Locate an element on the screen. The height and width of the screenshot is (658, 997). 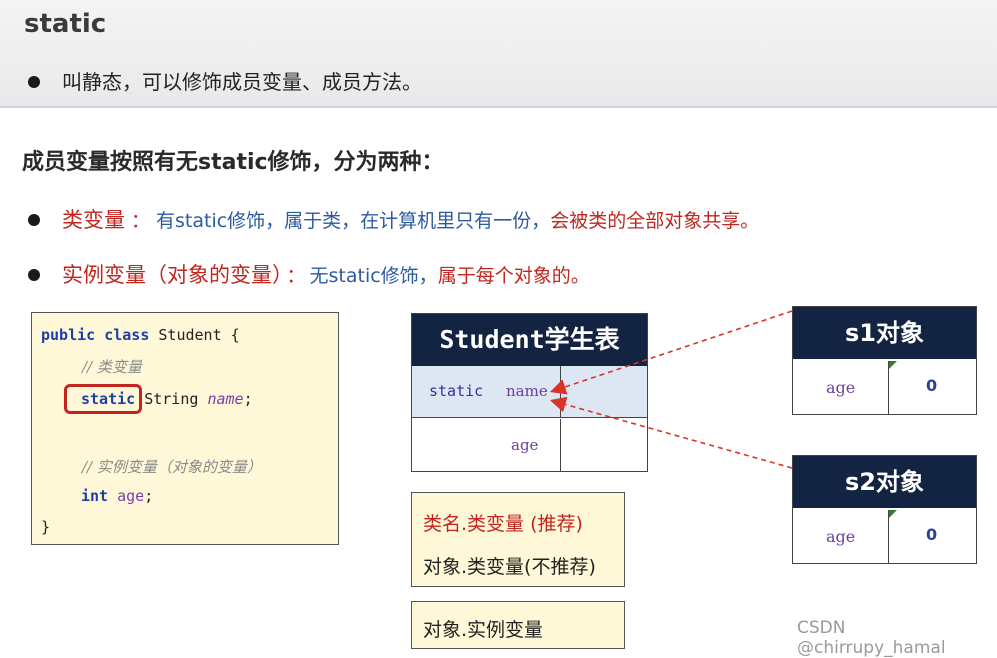
code-field: name is located at coordinates (225, 399).